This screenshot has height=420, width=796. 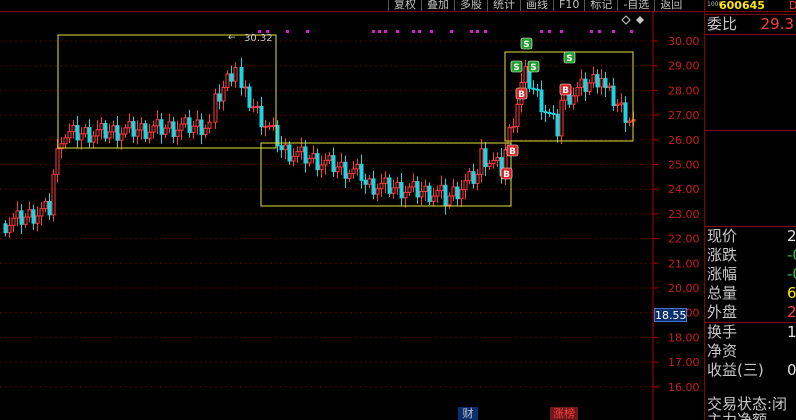 What do you see at coordinates (600, 5) in the screenshot?
I see `mark-button: 标记` at bounding box center [600, 5].